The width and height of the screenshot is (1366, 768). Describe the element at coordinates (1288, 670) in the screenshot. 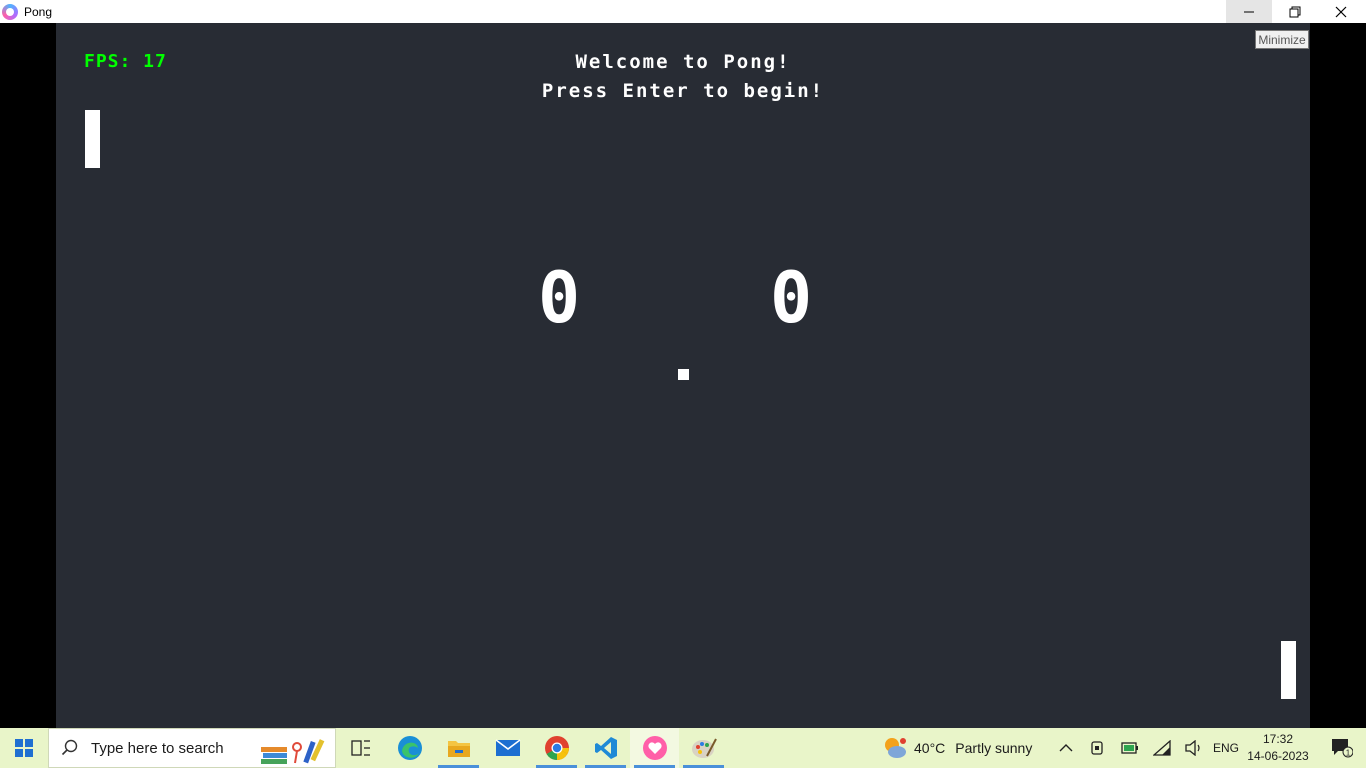

I see `right-paddle` at that location.